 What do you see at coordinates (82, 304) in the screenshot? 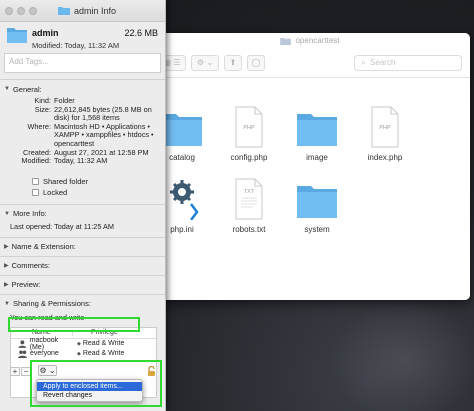
I see `section-sharing: ▼ Sharing & Permissions:` at bounding box center [82, 304].